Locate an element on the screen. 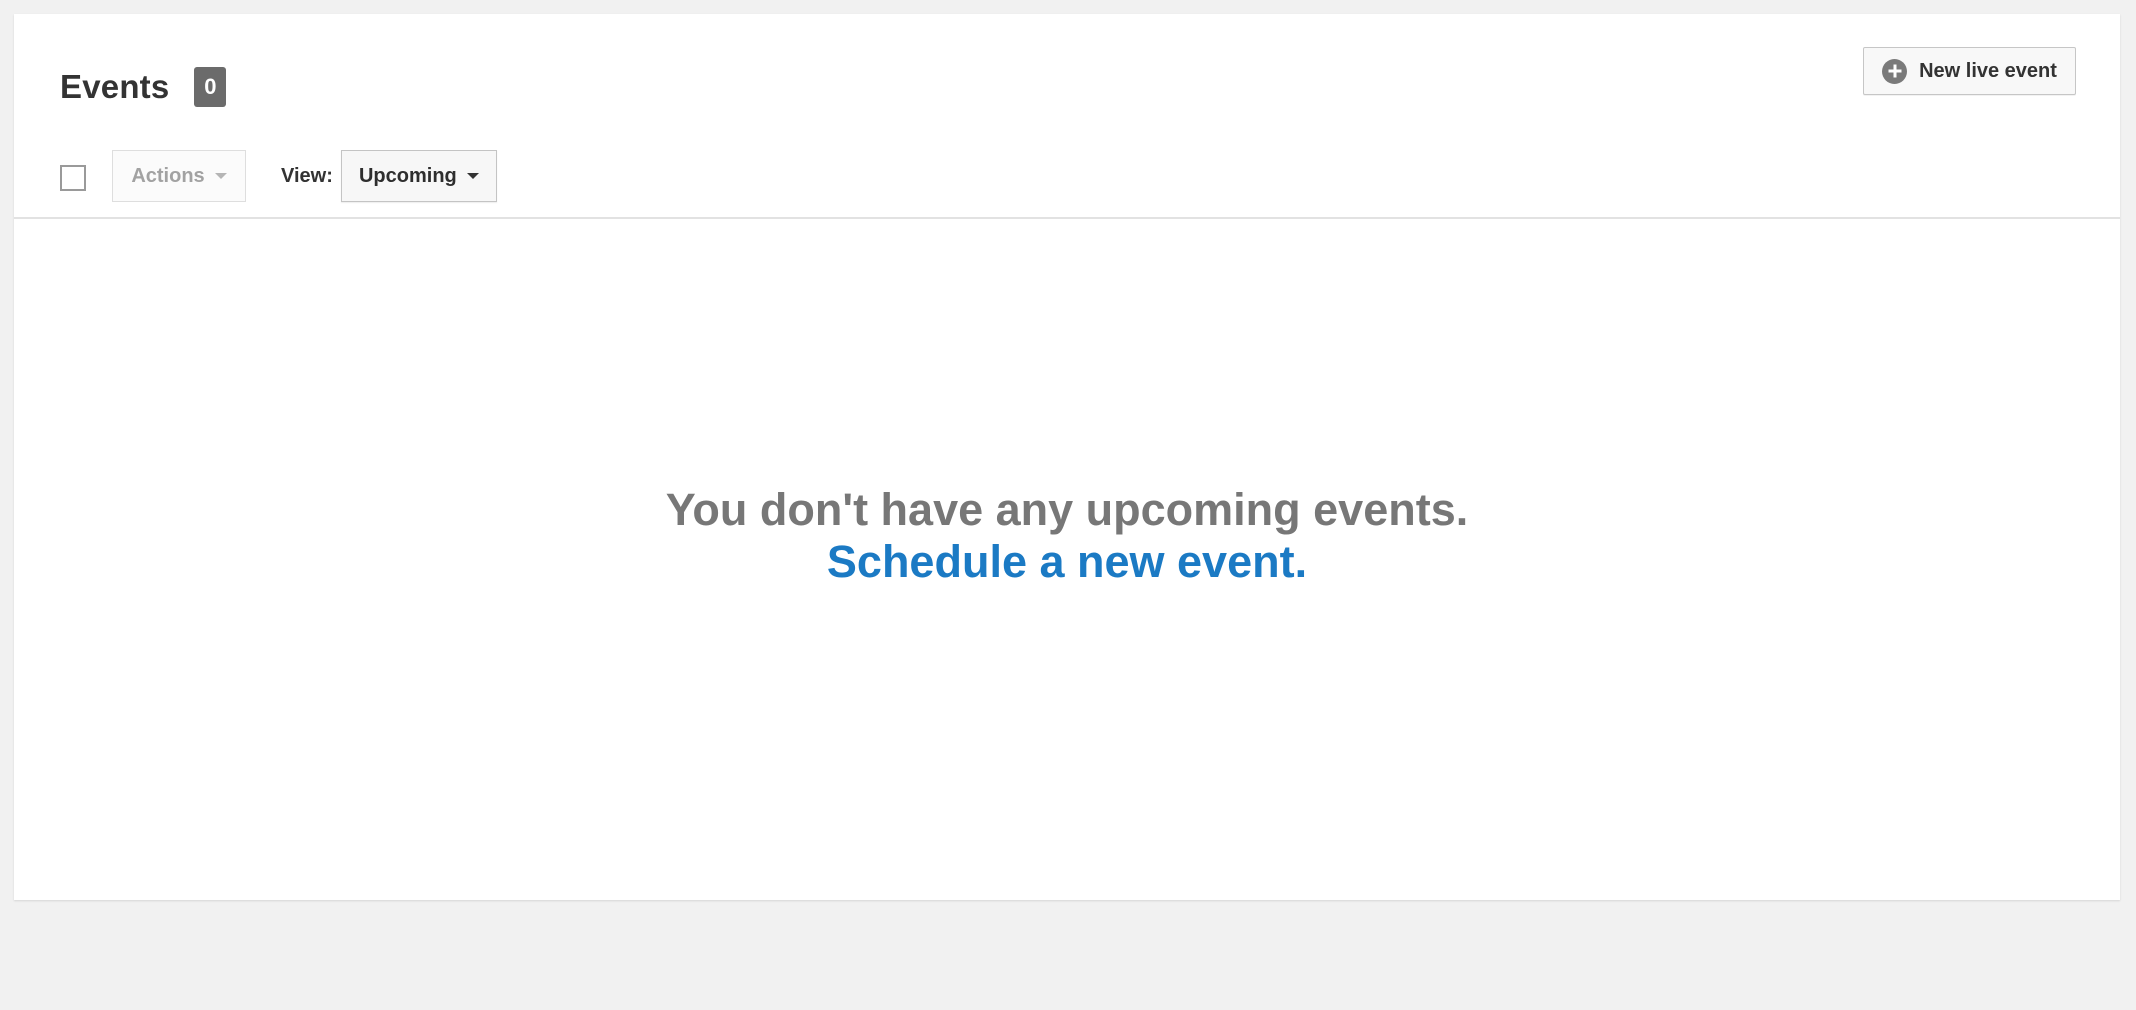 Image resolution: width=2136 pixels, height=1010 pixels. select-all-checkbox is located at coordinates (73, 178).